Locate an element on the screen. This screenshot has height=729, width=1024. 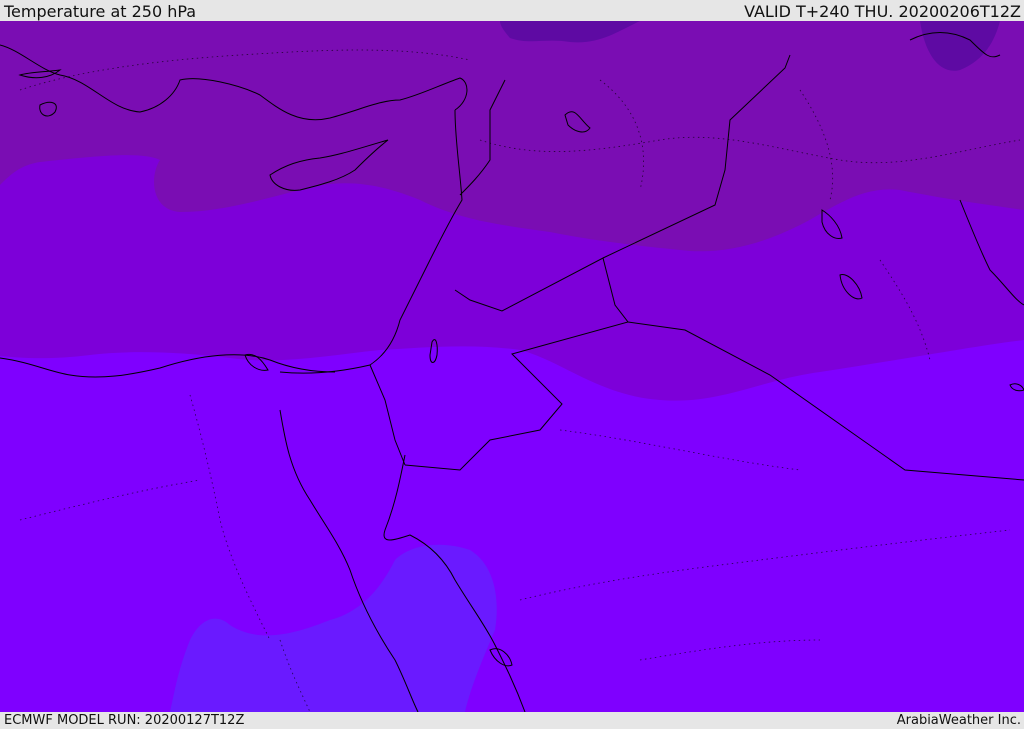
model-run-label: ECMWF MODEL RUN: 20200127T12Z is located at coordinates (124, 720).